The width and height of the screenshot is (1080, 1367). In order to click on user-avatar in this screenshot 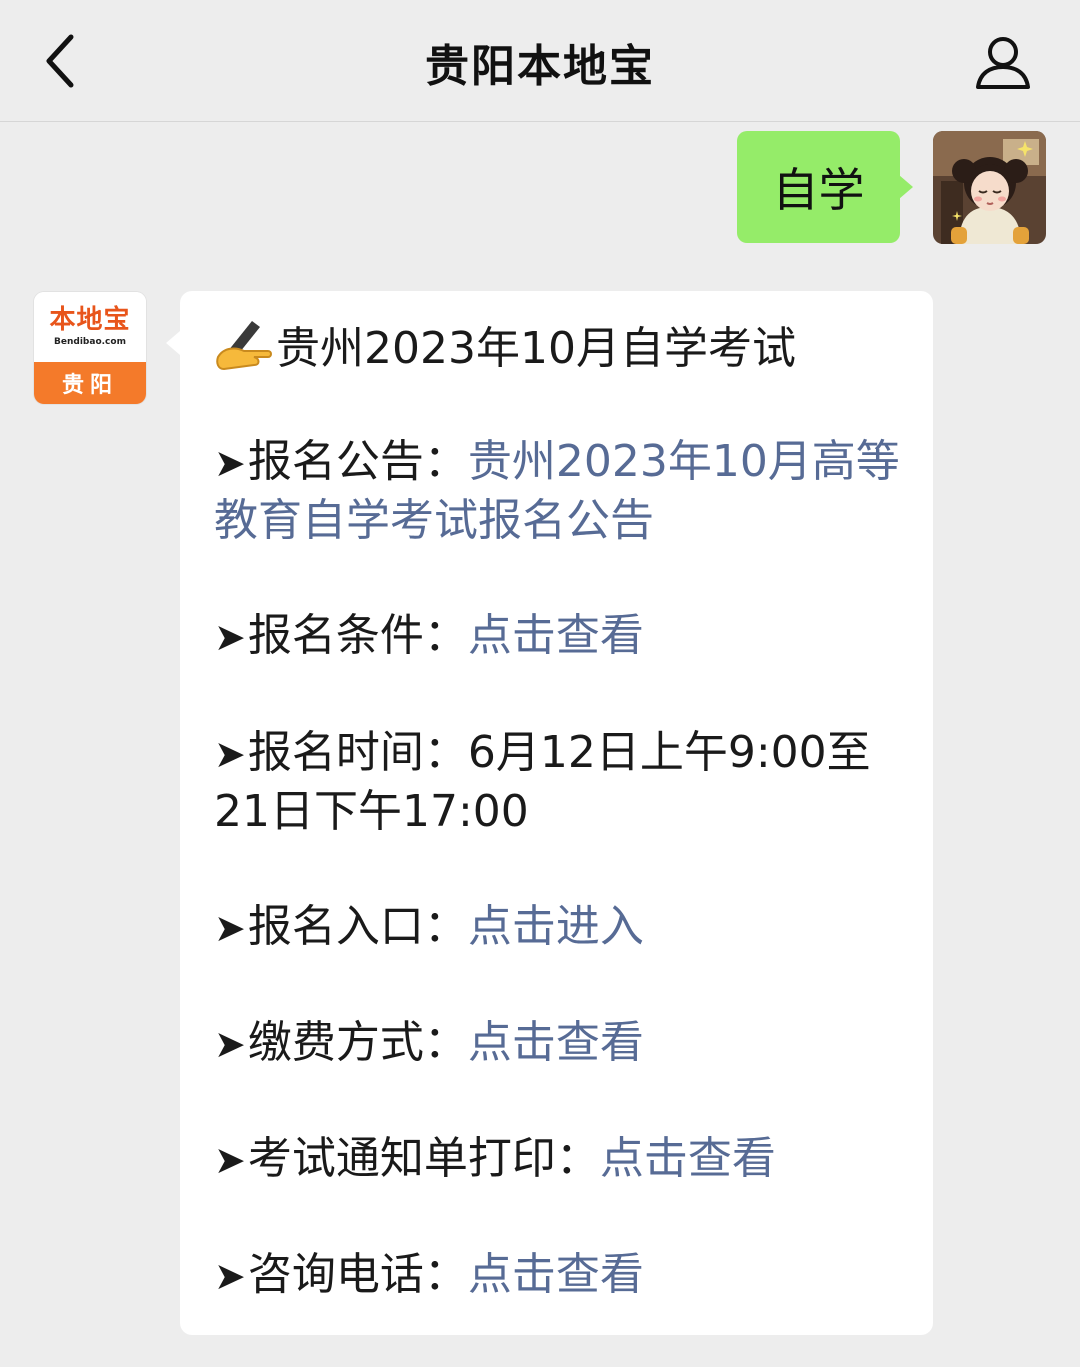, I will do `click(989, 187)`.